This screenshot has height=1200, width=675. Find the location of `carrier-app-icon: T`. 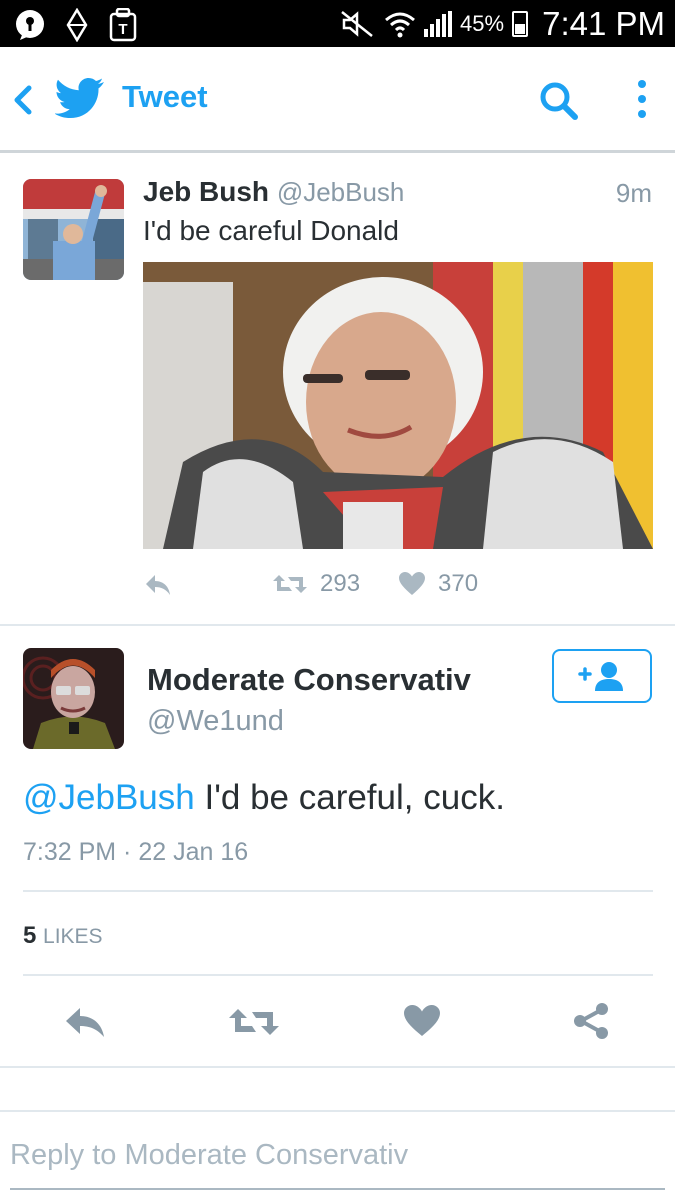

carrier-app-icon: T is located at coordinates (123, 25).